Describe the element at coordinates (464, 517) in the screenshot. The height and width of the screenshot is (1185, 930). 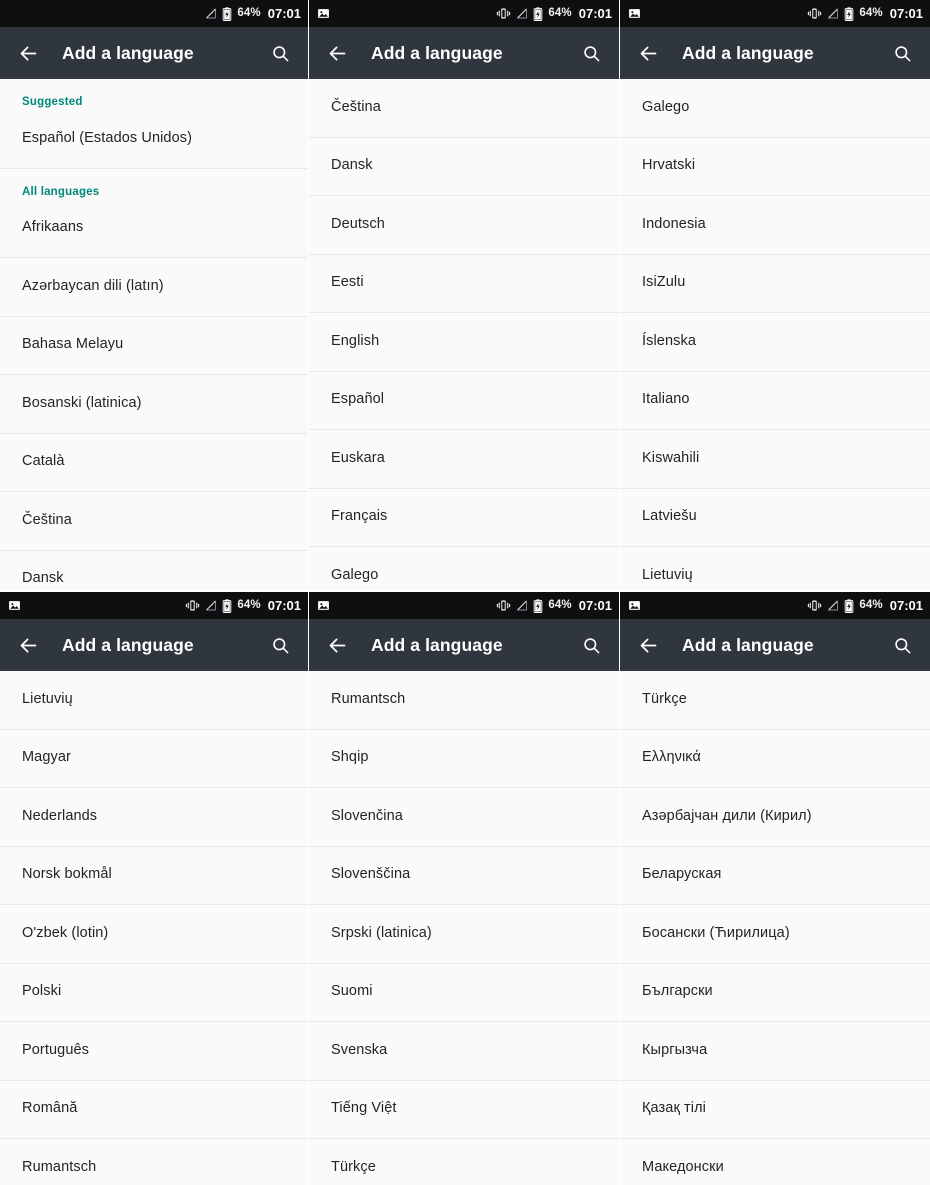
I see `language-list-item: Français` at that location.